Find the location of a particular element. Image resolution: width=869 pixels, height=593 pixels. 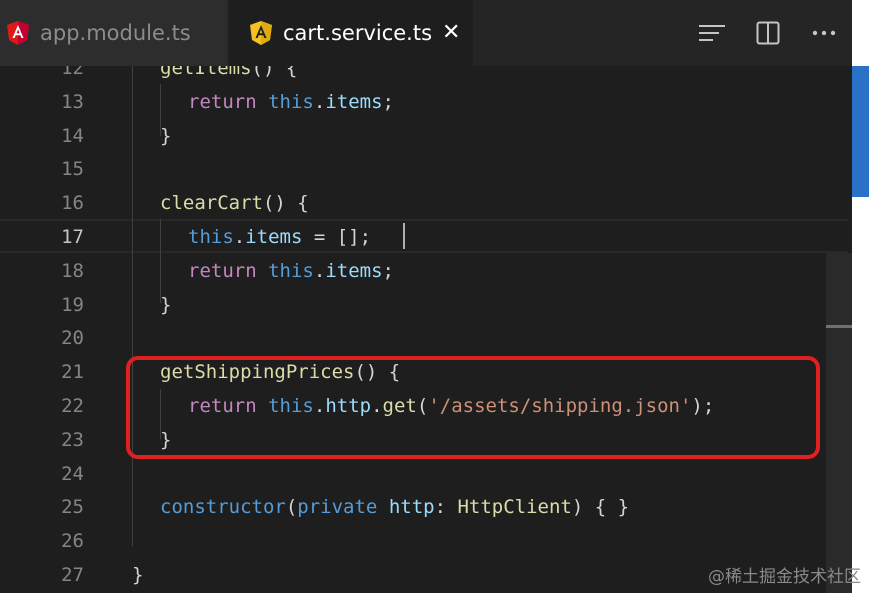

more-actions-icon is located at coordinates (824, 33).